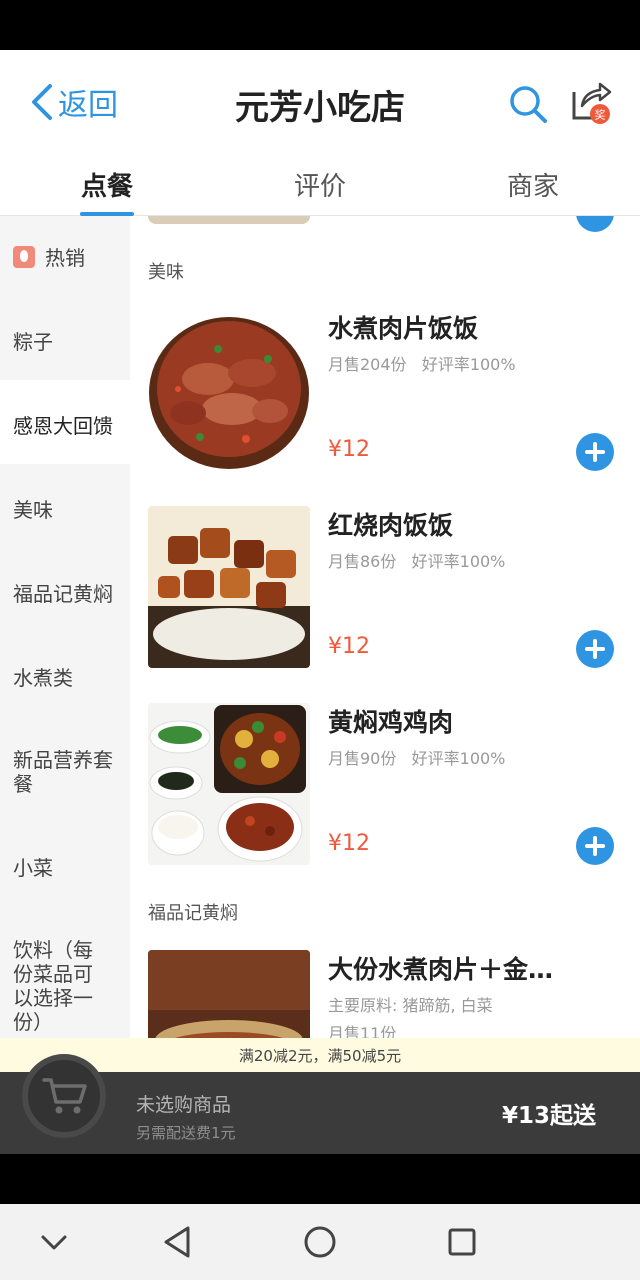 The height and width of the screenshot is (1280, 640). Describe the element at coordinates (600, 115) in the screenshot. I see `svg-text: 奖` at that location.